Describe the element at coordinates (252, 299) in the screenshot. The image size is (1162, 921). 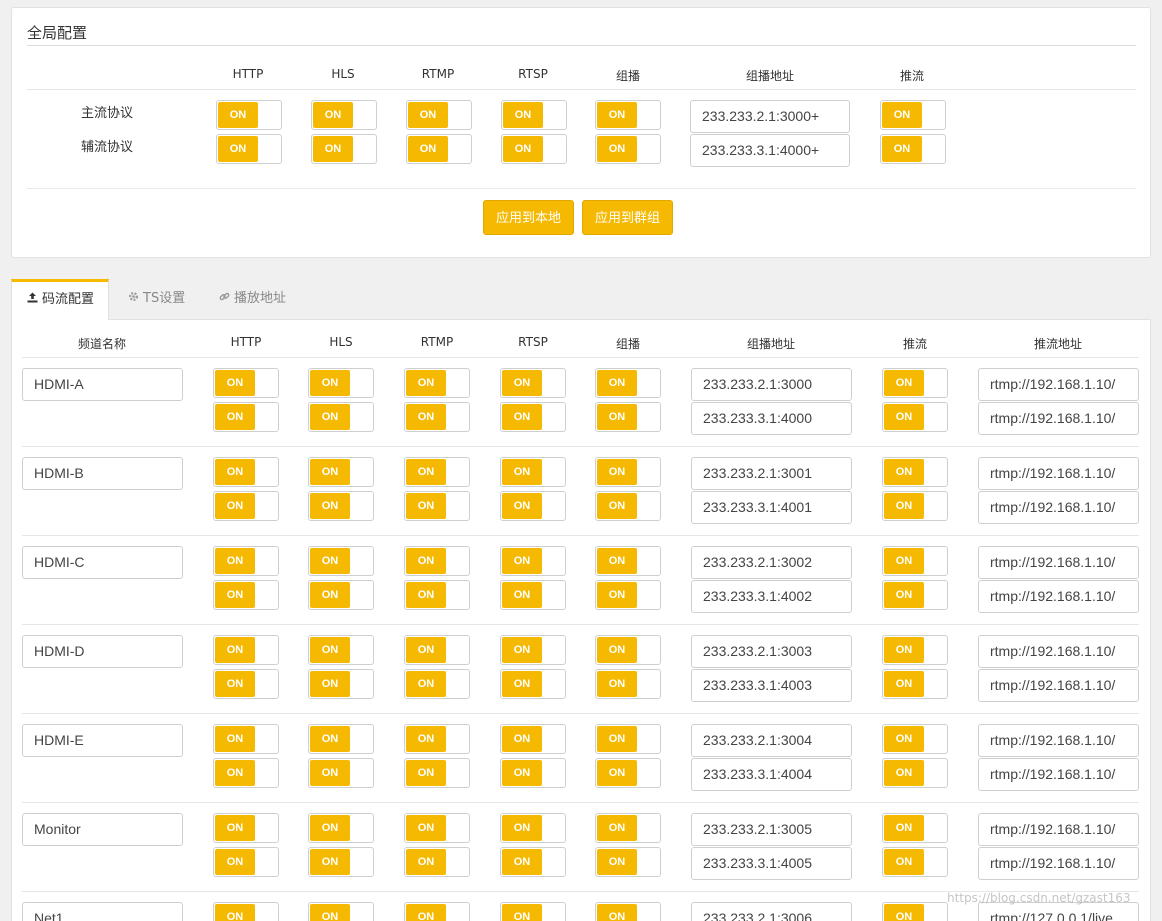
I see `tab-play-address: 播放地址` at that location.